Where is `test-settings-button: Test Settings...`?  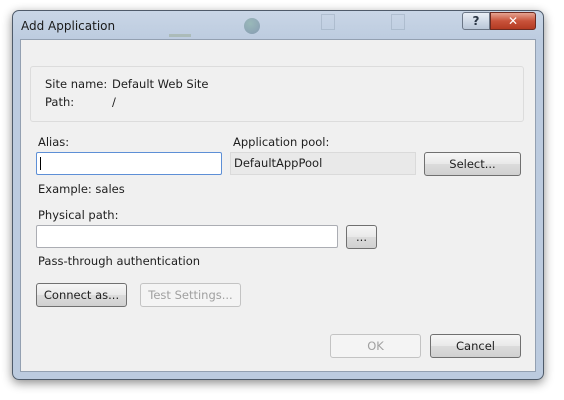
test-settings-button: Test Settings... is located at coordinates (190, 295).